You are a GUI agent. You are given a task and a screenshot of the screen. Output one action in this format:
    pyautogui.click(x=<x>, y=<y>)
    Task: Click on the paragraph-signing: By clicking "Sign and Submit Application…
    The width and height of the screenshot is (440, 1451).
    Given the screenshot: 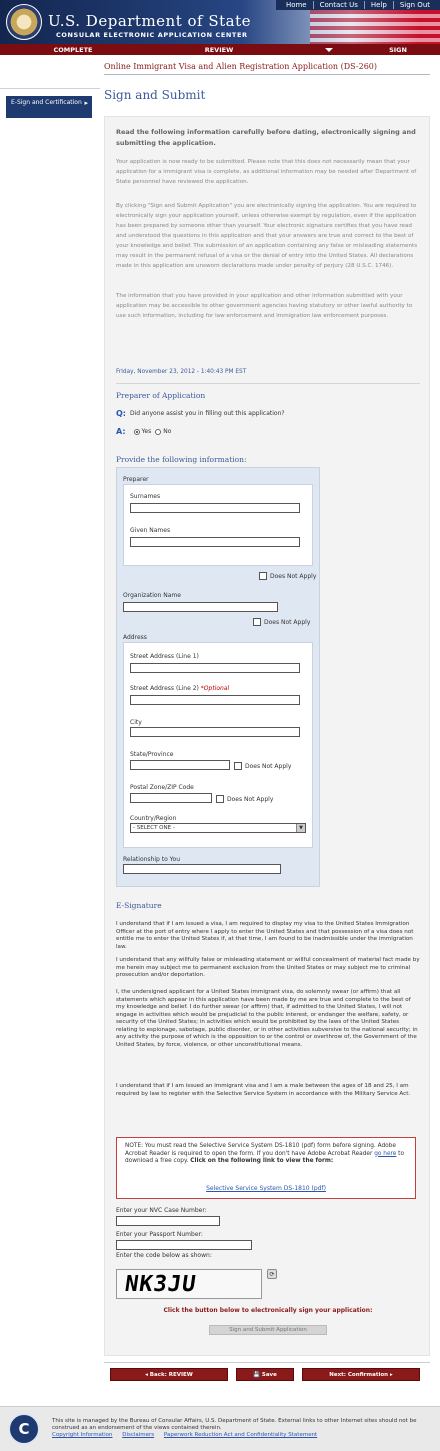 What is the action you would take?
    pyautogui.click(x=267, y=236)
    